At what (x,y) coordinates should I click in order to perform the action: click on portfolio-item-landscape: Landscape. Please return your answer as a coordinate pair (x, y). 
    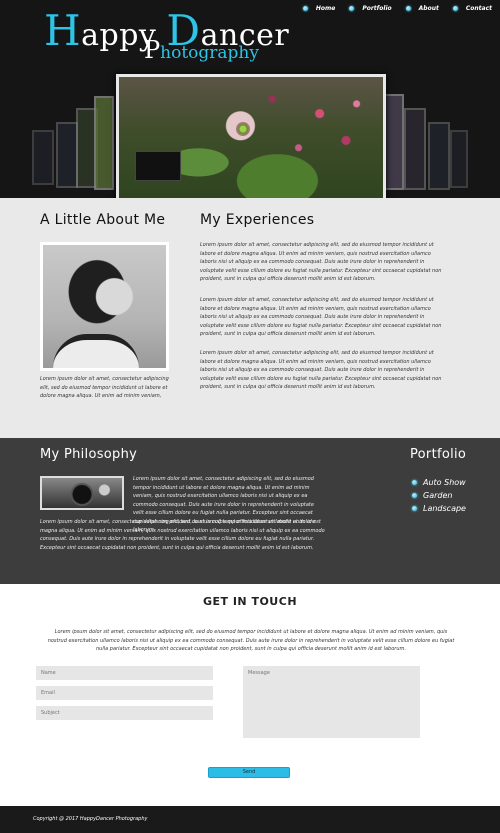
    Looking at the image, I should click on (439, 508).